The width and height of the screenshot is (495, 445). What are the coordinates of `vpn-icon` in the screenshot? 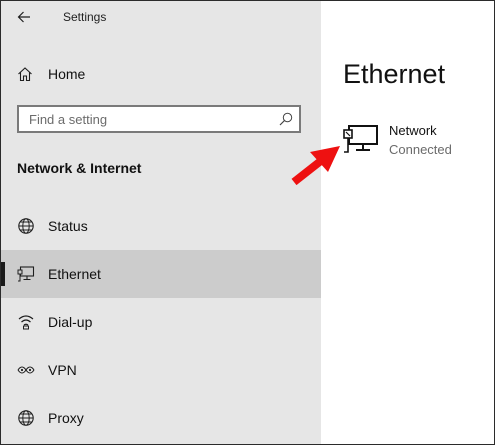 It's located at (26, 370).